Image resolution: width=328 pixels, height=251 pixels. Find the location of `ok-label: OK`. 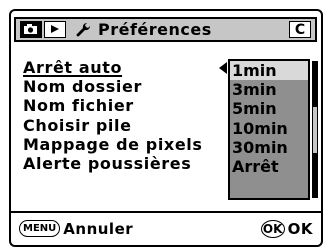

ok-label: OK is located at coordinates (300, 228).